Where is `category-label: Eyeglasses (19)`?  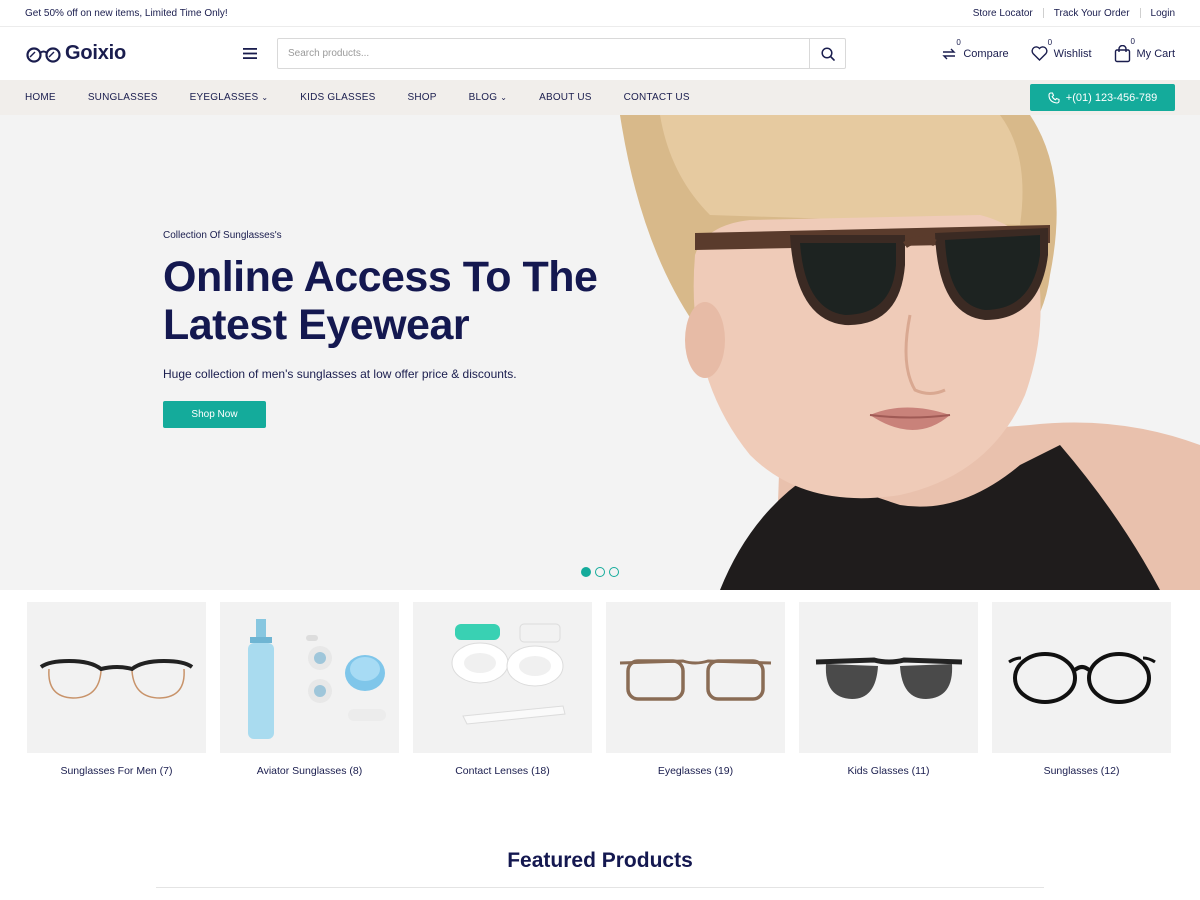 category-label: Eyeglasses (19) is located at coordinates (695, 771).